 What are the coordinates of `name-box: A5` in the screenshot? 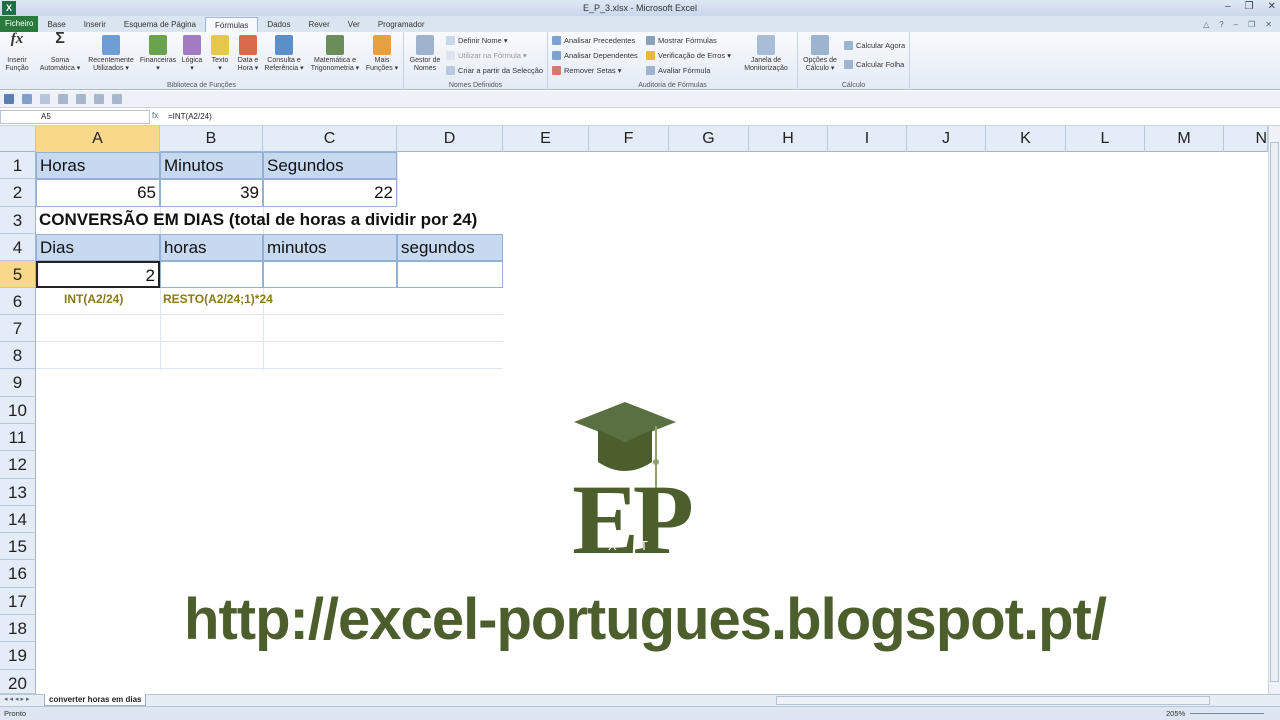 It's located at (75, 117).